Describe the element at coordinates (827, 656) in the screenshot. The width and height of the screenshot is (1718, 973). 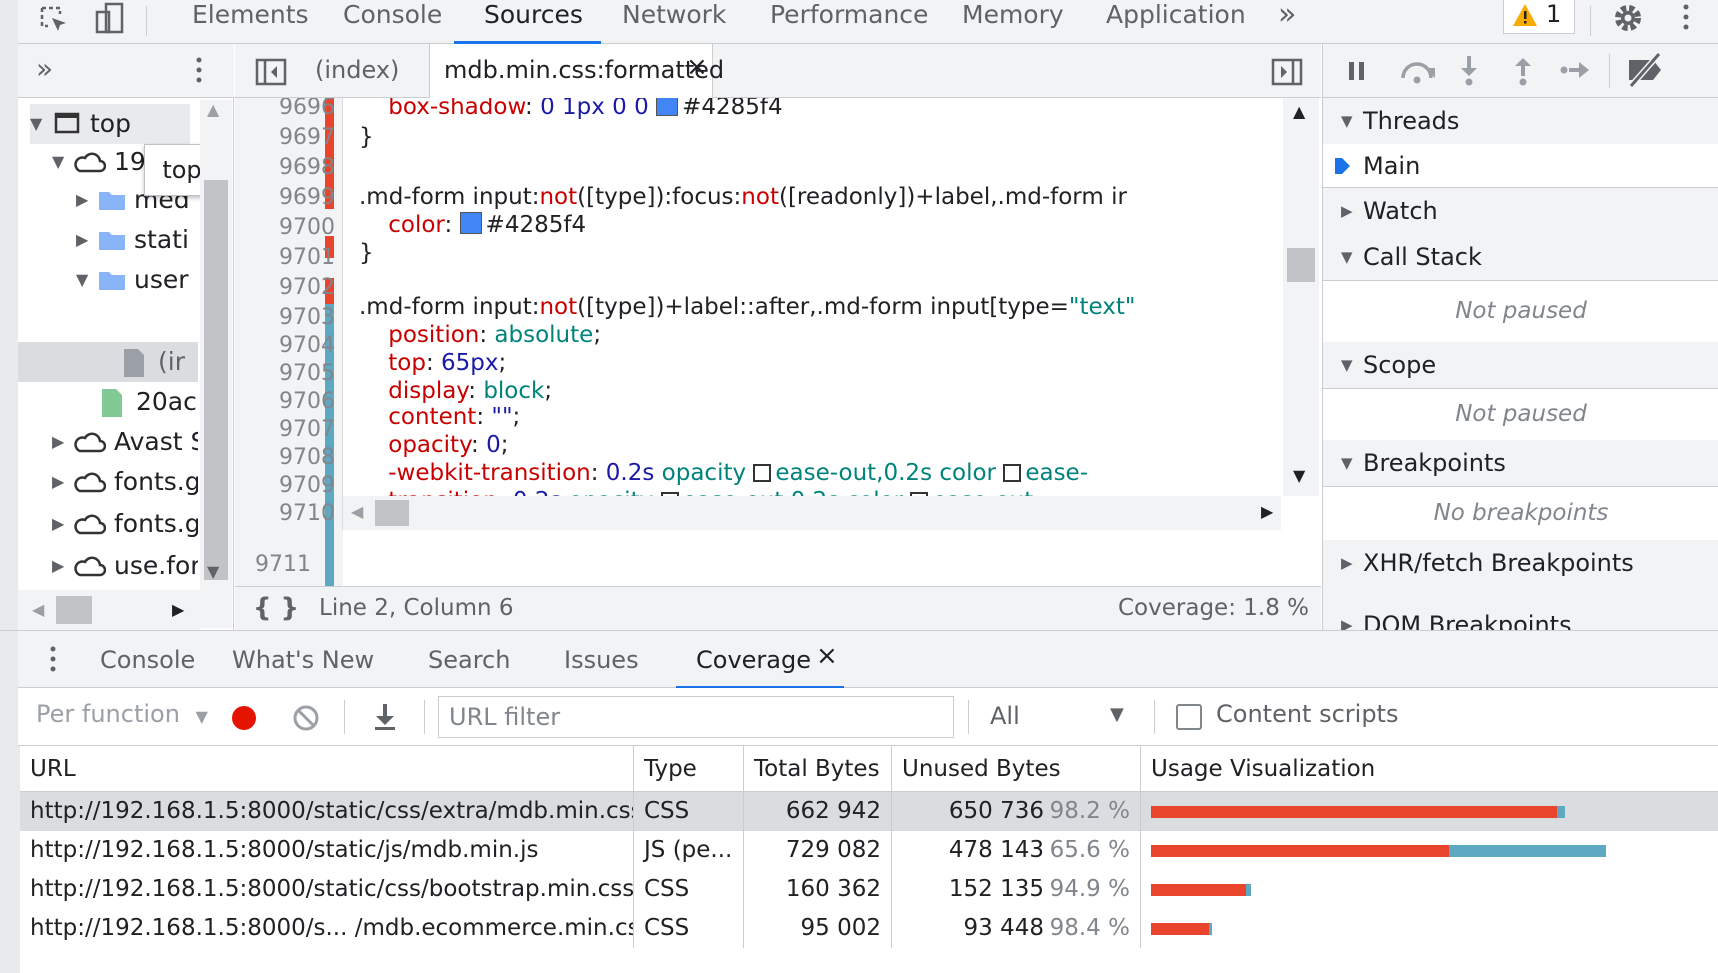
I see `close-drawer-tab-icon: ×` at that location.